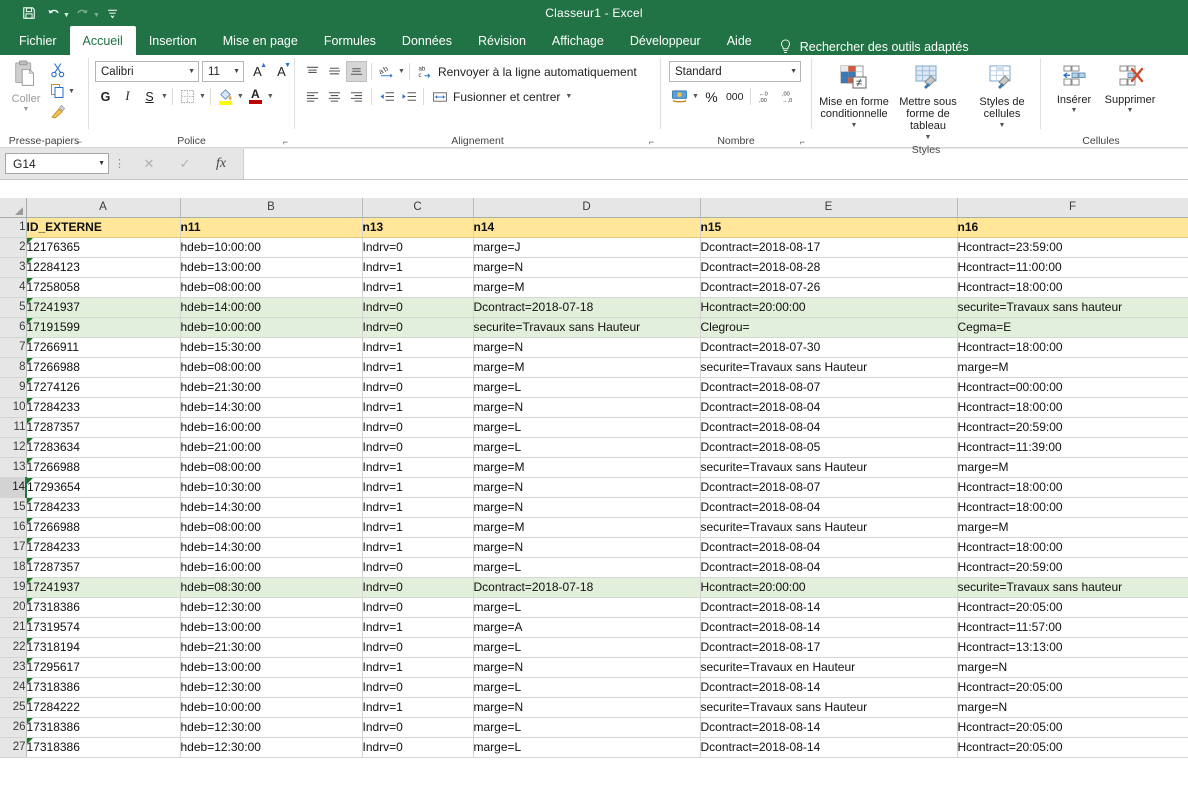  What do you see at coordinates (1072, 627) in the screenshot?
I see `cell-F21: Hcontract=11:57:00` at bounding box center [1072, 627].